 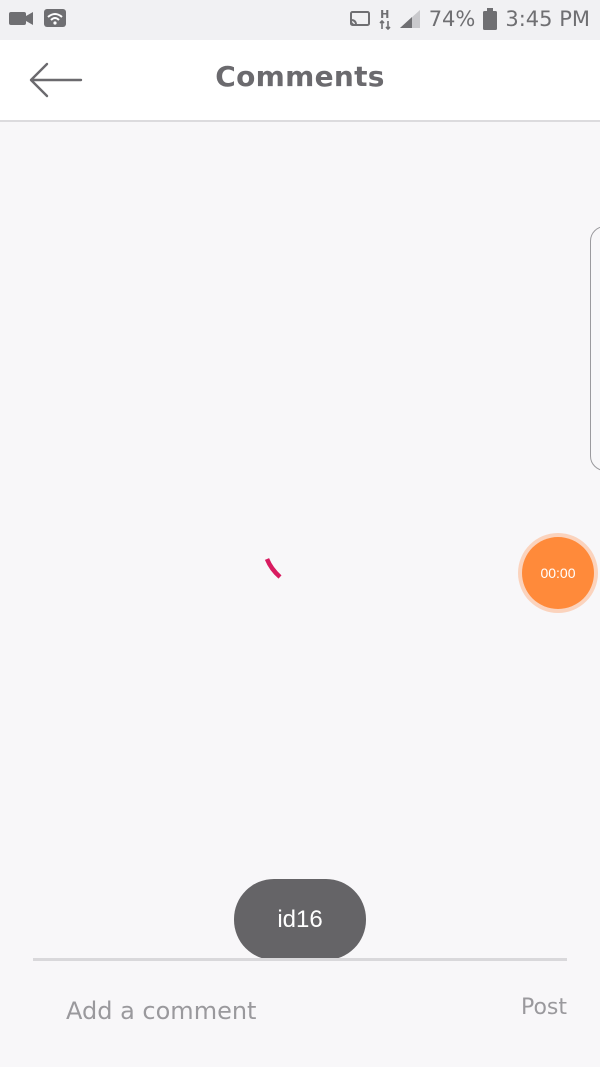 What do you see at coordinates (595, 348) in the screenshot?
I see `side-drawer-handle` at bounding box center [595, 348].